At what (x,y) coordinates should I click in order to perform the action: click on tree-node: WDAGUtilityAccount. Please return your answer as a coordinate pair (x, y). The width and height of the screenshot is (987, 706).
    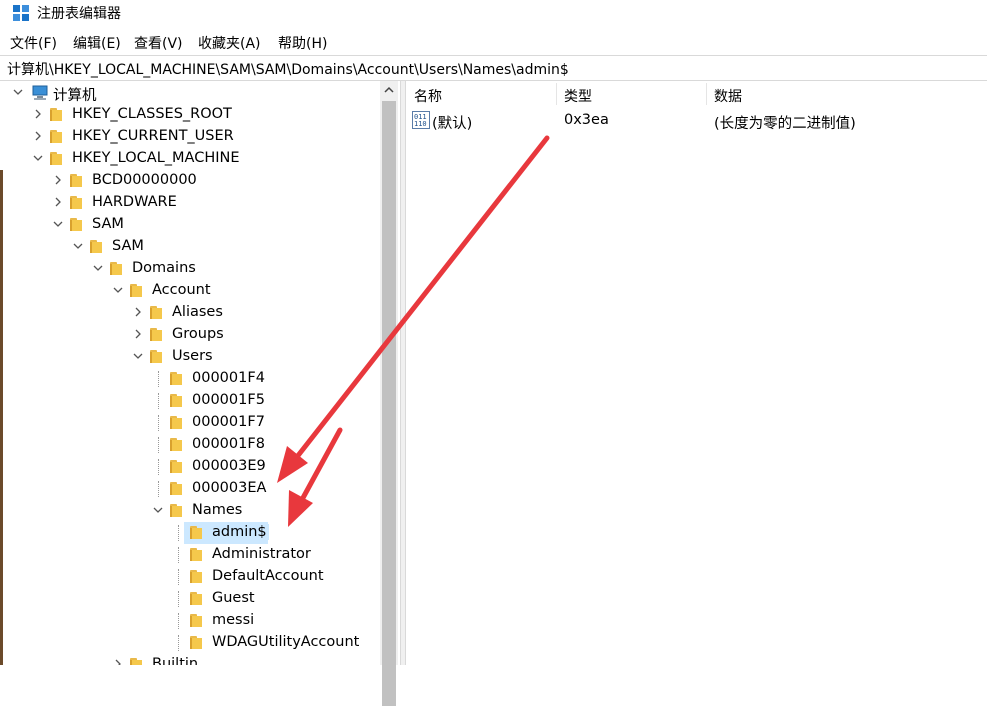
    Looking at the image, I should click on (190, 643).